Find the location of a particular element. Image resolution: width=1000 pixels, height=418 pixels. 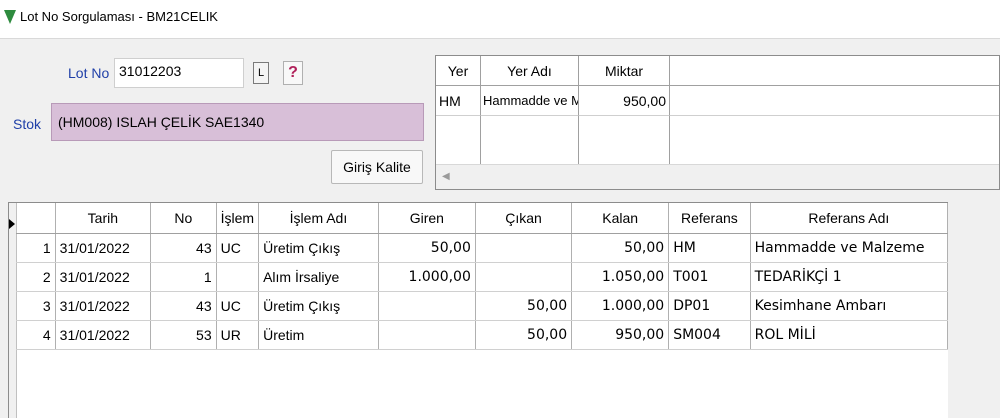

cell-no: 1 is located at coordinates (183, 277).